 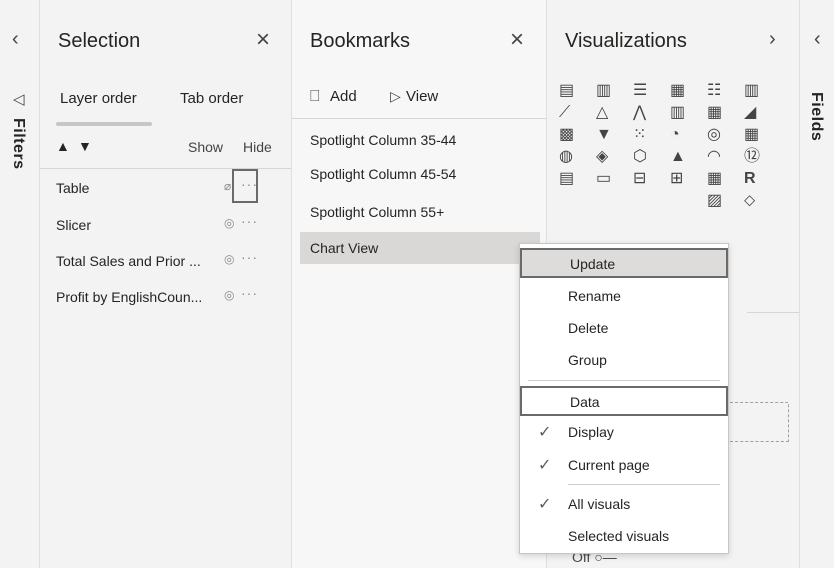 What do you see at coordinates (591, 432) in the screenshot?
I see `menu-item-label: Display` at bounding box center [591, 432].